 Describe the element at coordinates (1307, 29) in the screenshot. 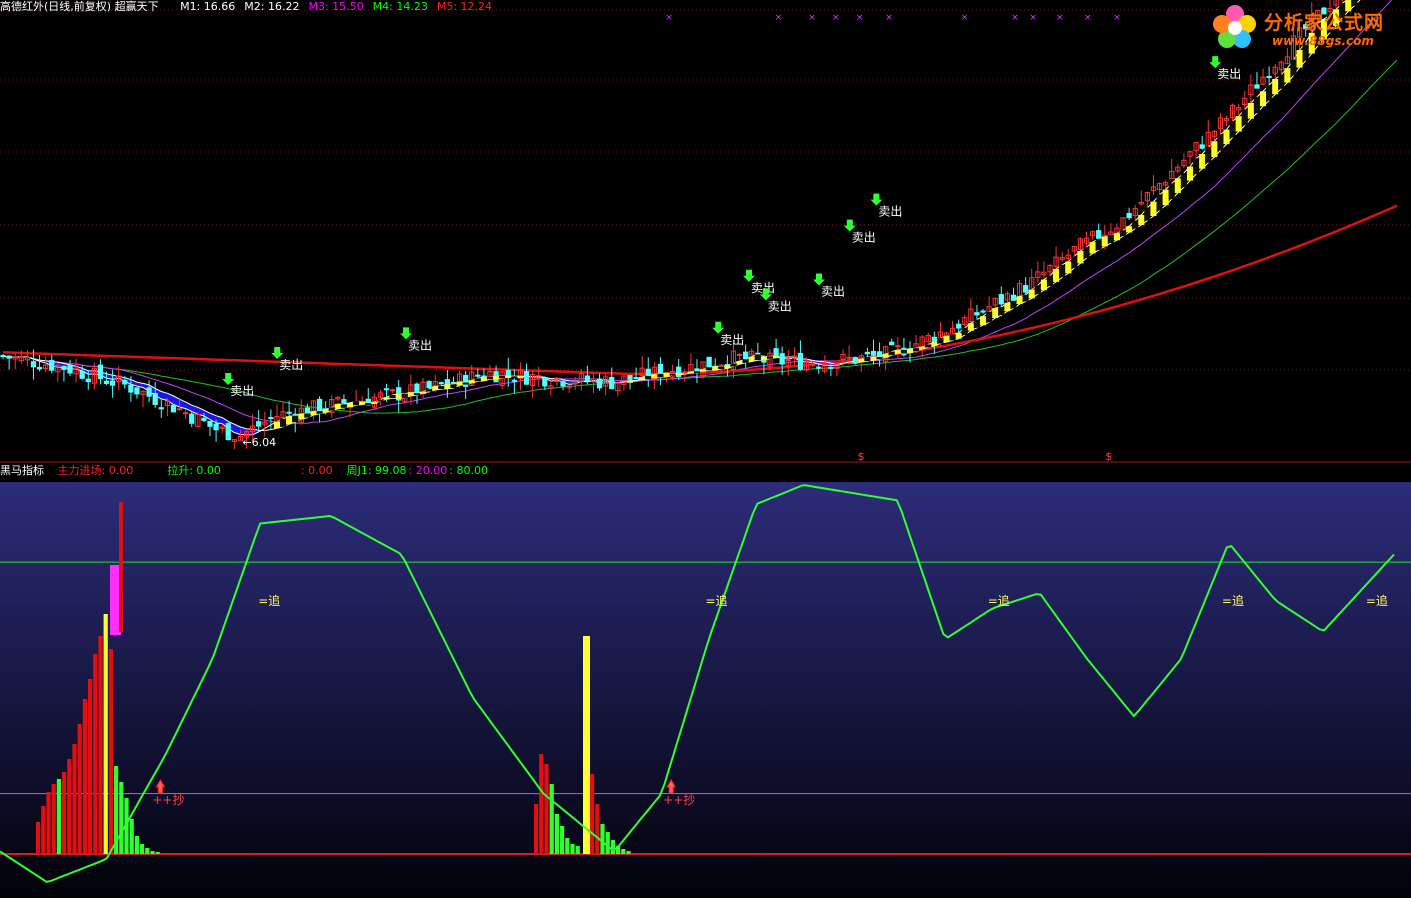

I see `site-logo: 分析家公式网 www.88gs.com` at that location.